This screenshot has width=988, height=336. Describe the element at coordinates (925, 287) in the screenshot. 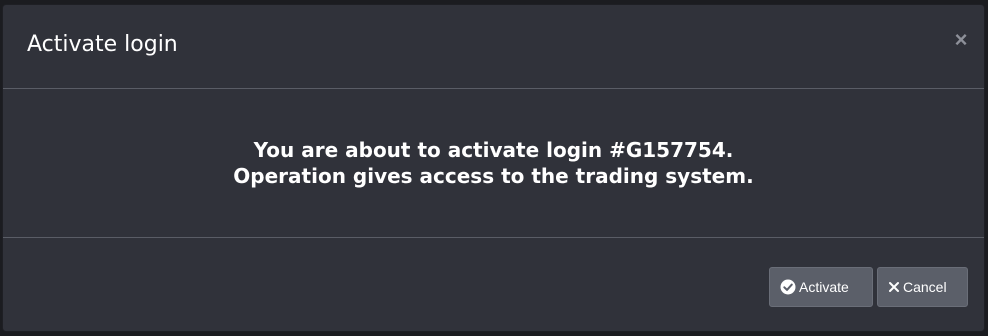

I see `cancel-label: Cancel` at that location.